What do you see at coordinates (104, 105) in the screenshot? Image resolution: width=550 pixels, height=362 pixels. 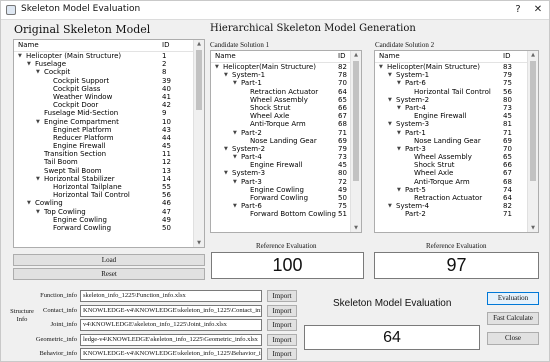 I see `tree-row: Cockpit Door 42` at bounding box center [104, 105].